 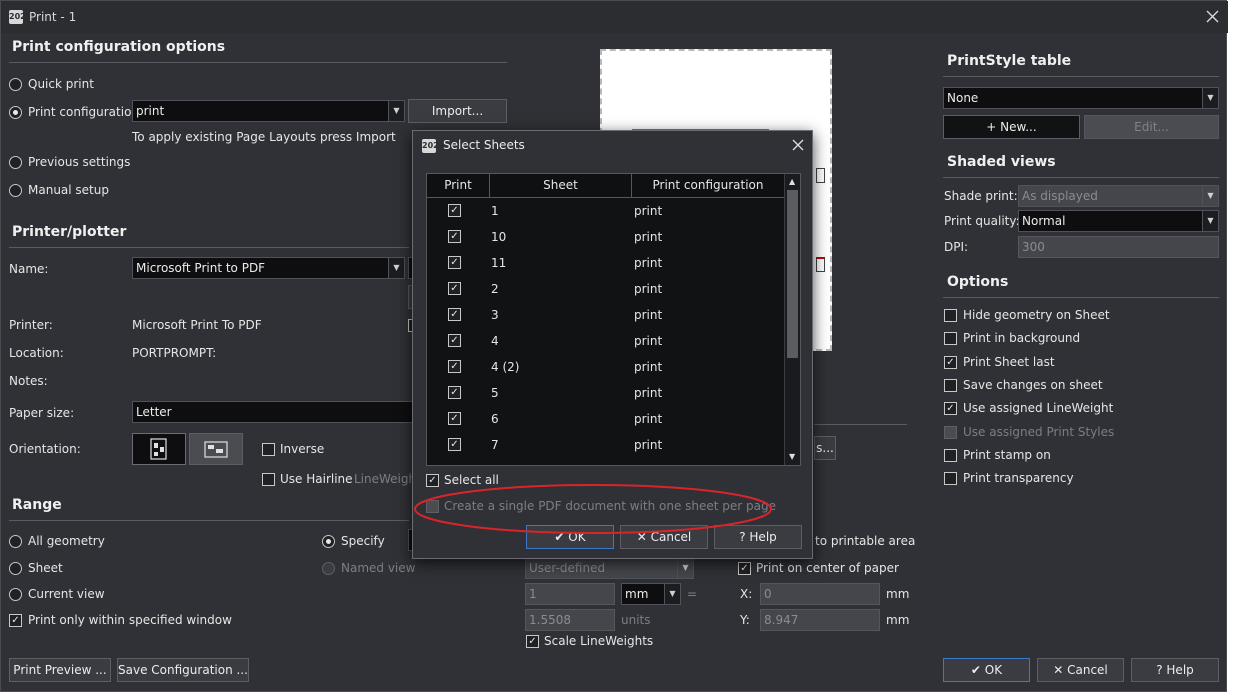 What do you see at coordinates (708, 186) in the screenshot?
I see `col-config-header: Print configuration` at bounding box center [708, 186].